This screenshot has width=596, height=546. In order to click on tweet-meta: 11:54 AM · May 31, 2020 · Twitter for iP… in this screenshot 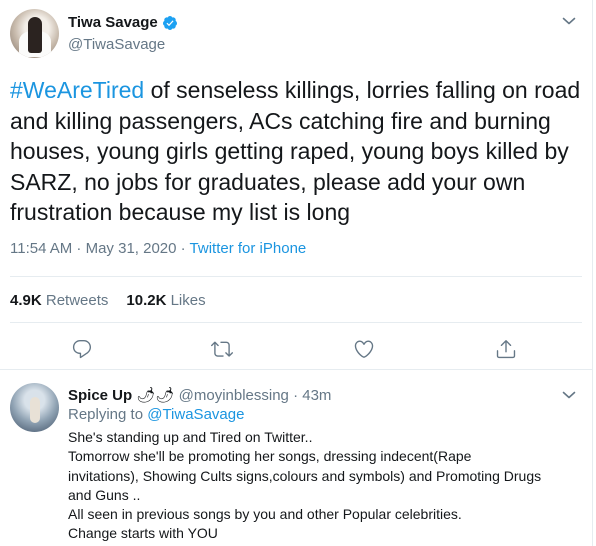, I will do `click(158, 248)`.